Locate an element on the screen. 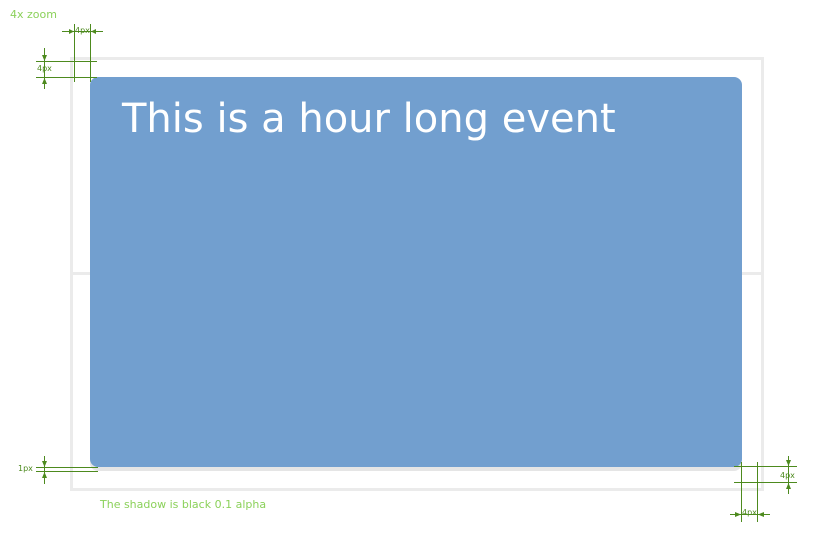  dim-label-shadow: 1px is located at coordinates (25, 468).